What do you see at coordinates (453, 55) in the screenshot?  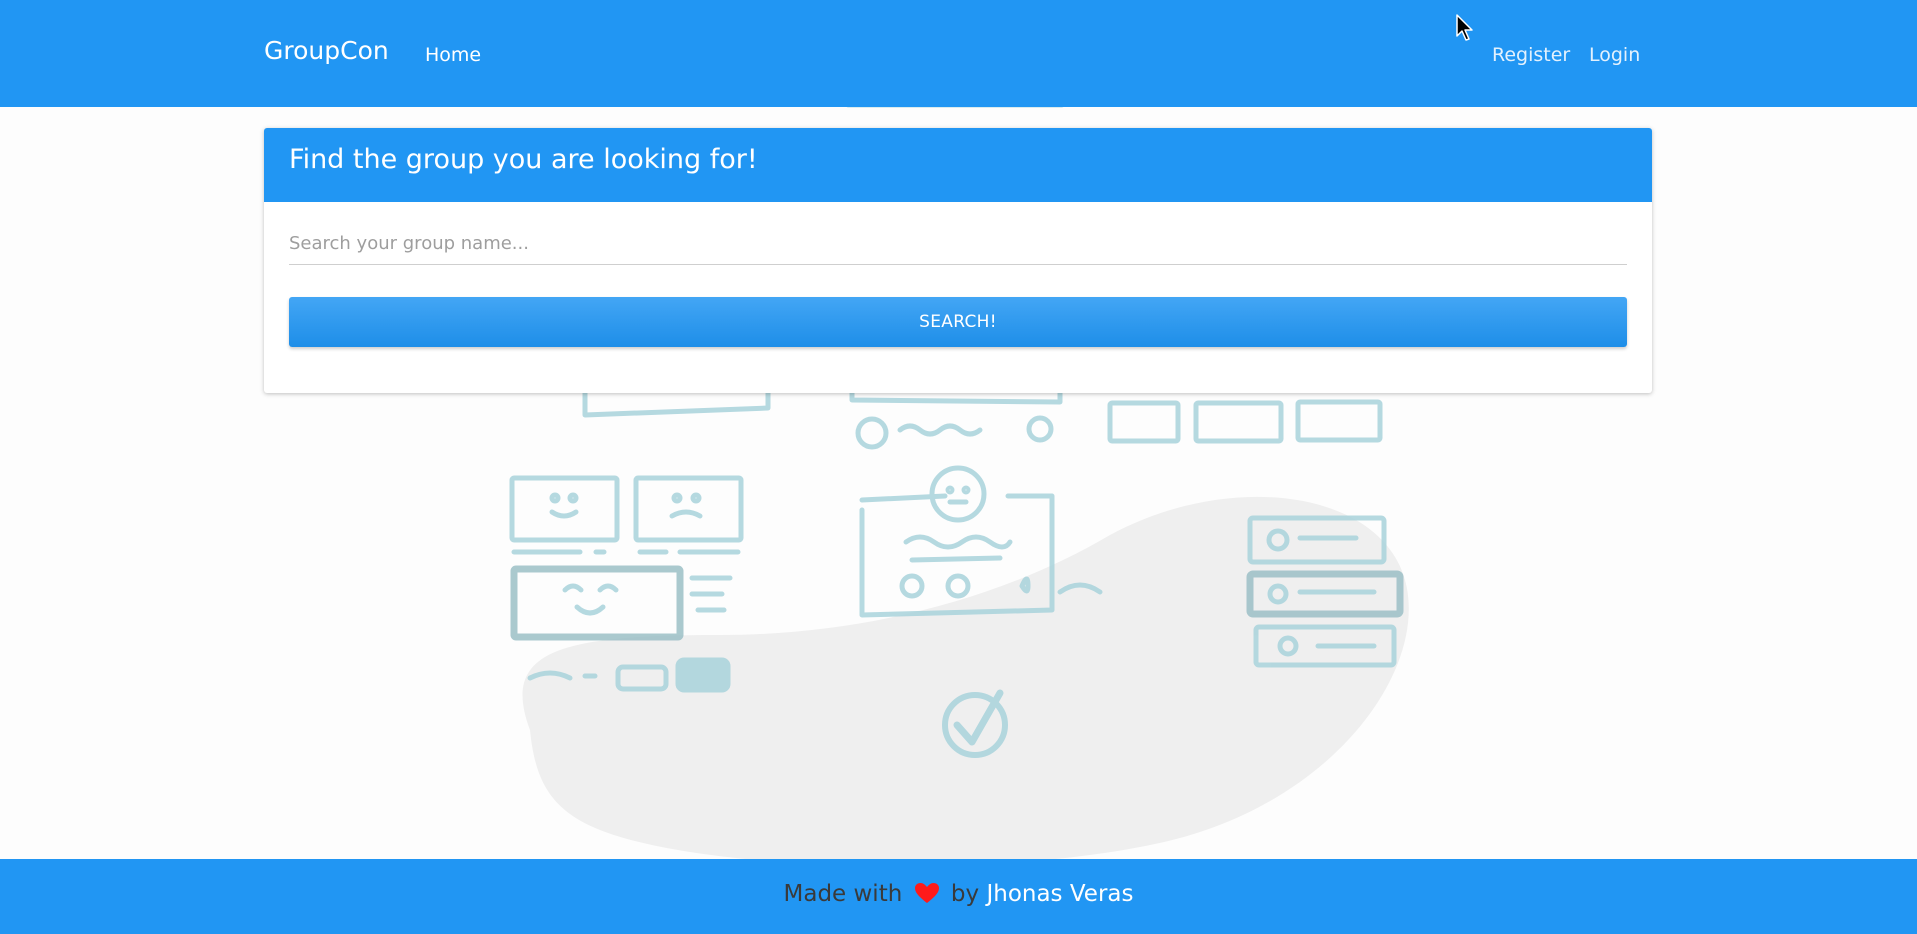 I see `nav-home-link: Home` at bounding box center [453, 55].